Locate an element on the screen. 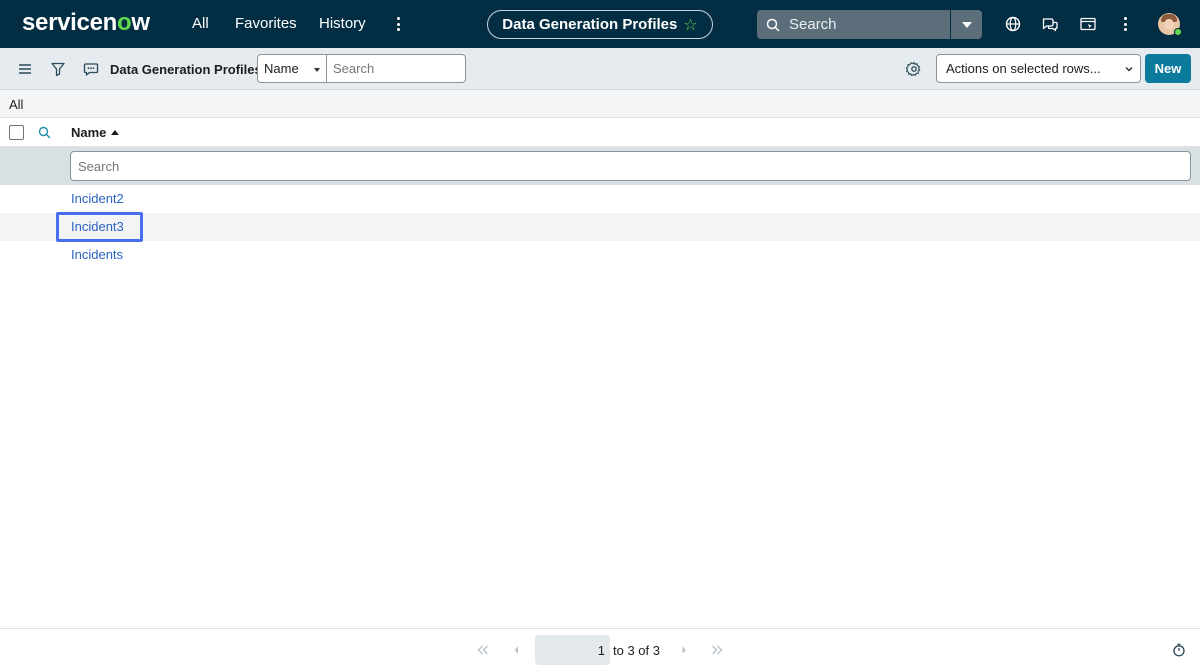 Image resolution: width=1200 pixels, height=670 pixels. filter-icon is located at coordinates (58, 69).